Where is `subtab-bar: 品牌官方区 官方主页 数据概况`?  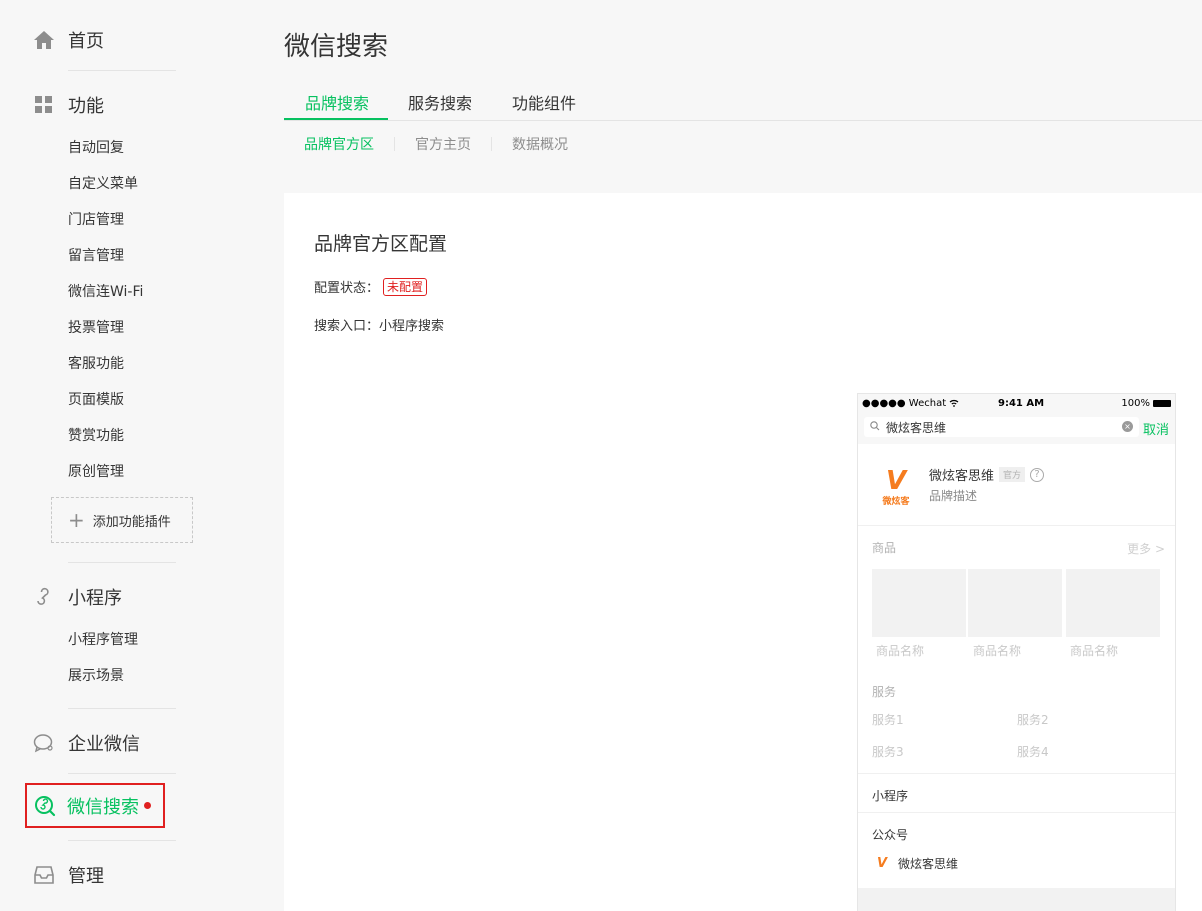
subtab-bar: 品牌官方区 官方主页 数据概况 is located at coordinates (436, 144).